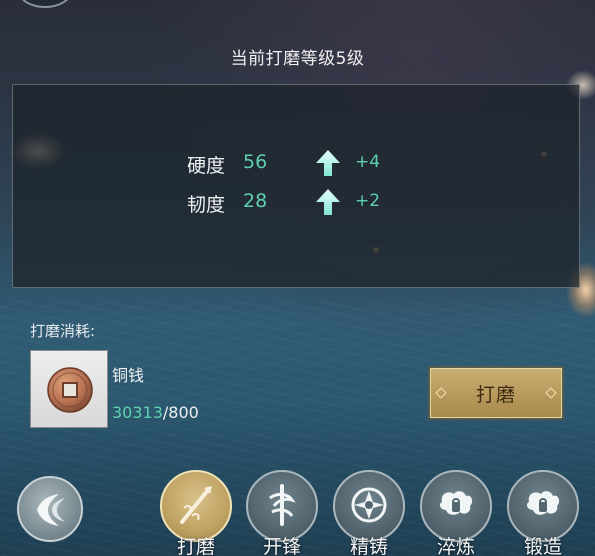 The width and height of the screenshot is (595, 556). Describe the element at coordinates (542, 546) in the screenshot. I see `tab-label-forge: 锻造` at that location.